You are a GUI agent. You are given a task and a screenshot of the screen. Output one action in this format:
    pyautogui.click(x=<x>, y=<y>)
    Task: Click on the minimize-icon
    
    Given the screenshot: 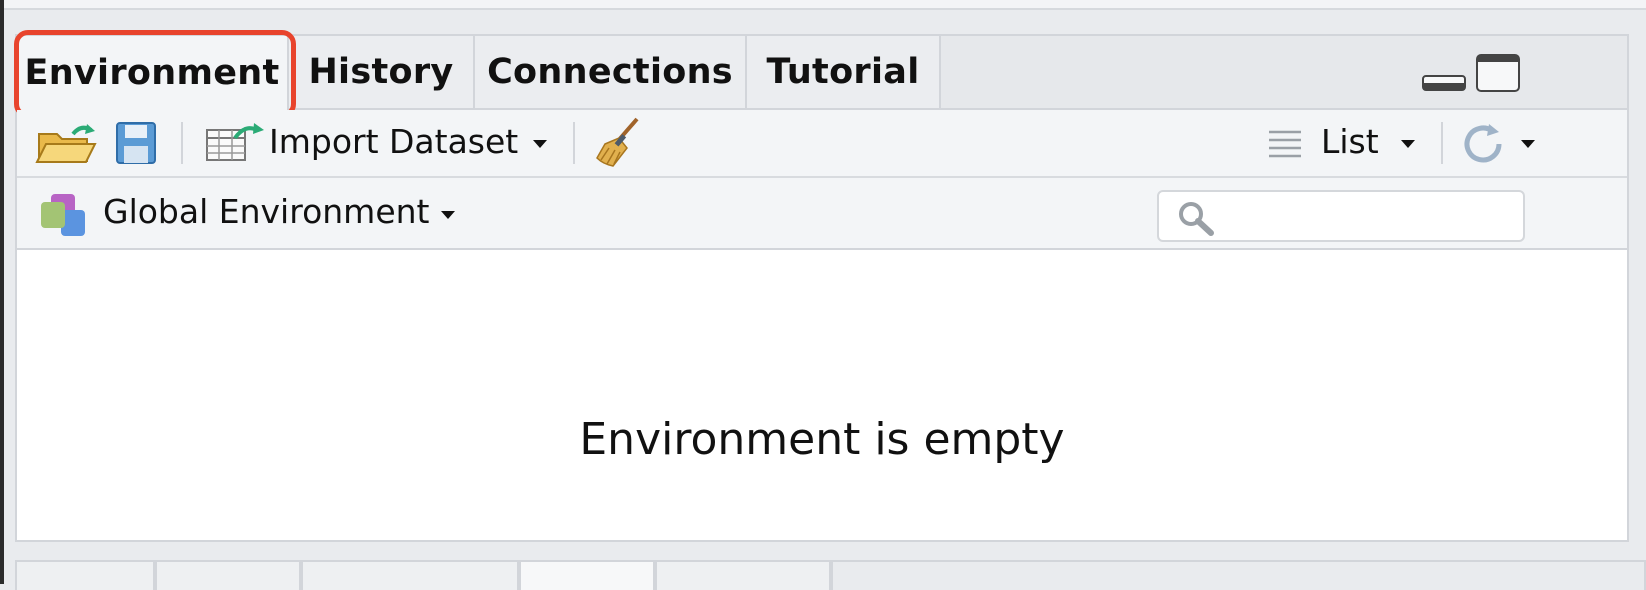 What is the action you would take?
    pyautogui.click(x=1444, y=81)
    